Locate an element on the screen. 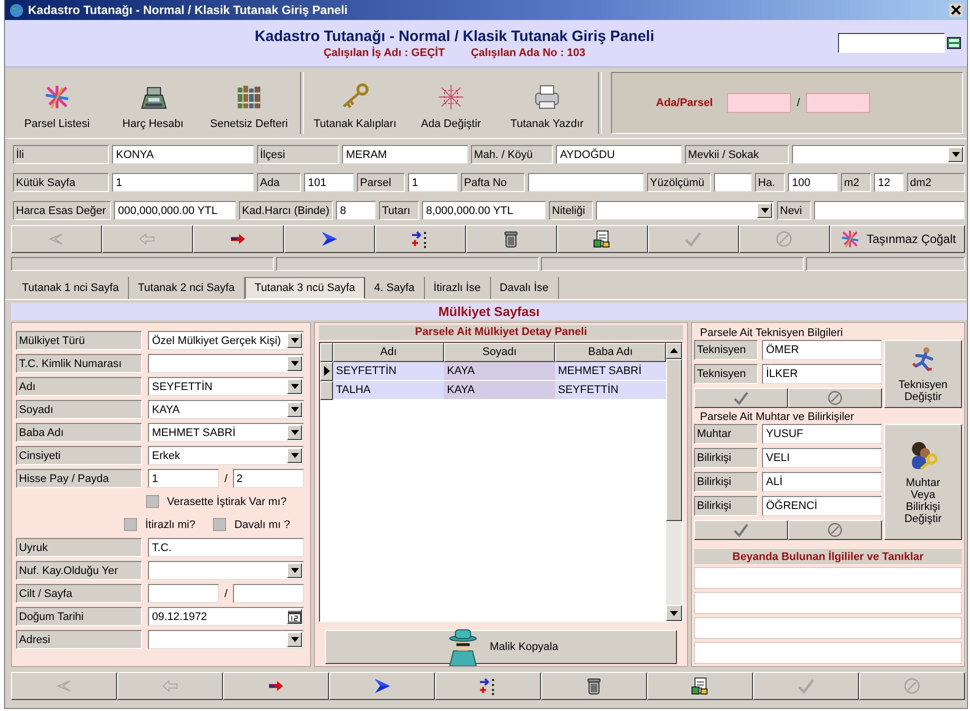 The width and height of the screenshot is (970, 711). field-label: Mah. / Köyü is located at coordinates (512, 154).